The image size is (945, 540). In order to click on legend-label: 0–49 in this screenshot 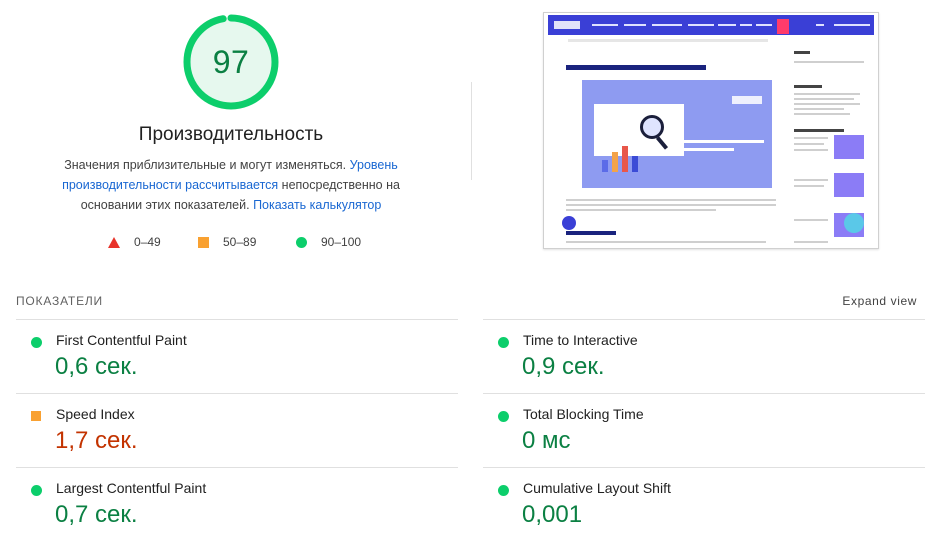, I will do `click(147, 242)`.